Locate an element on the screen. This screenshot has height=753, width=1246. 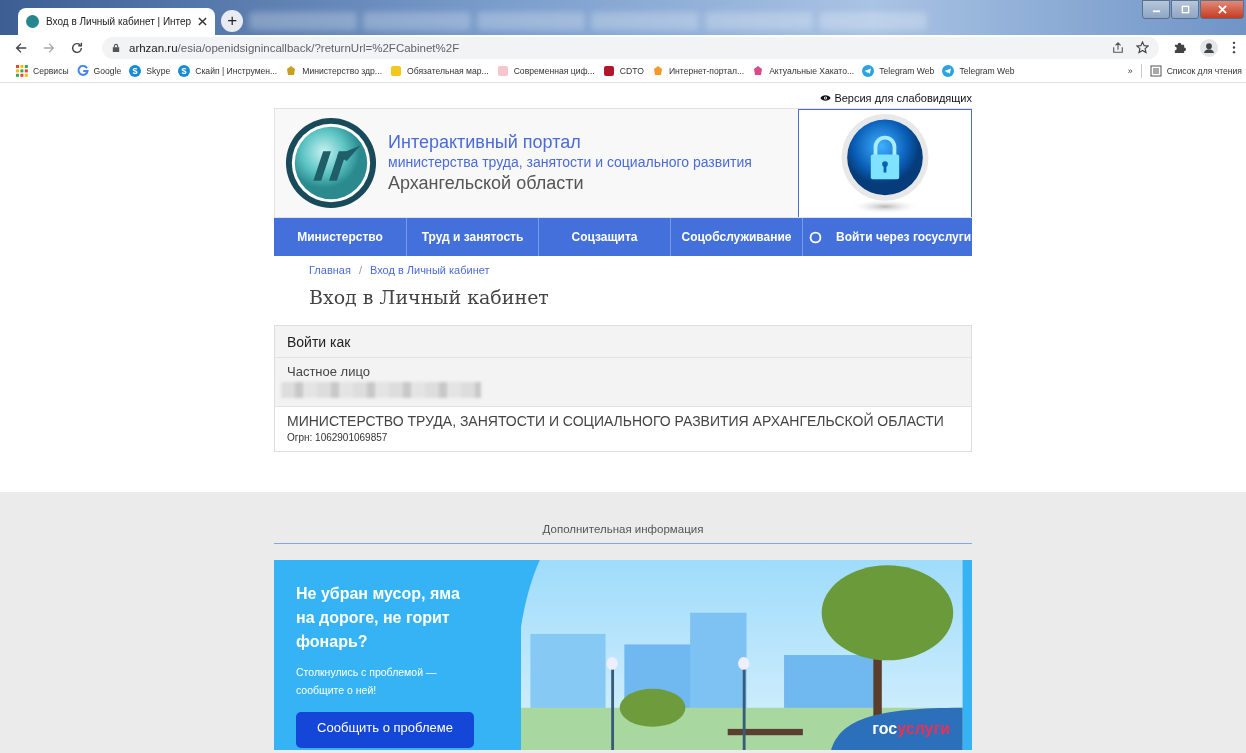
close-window-button is located at coordinates (1222, 9).